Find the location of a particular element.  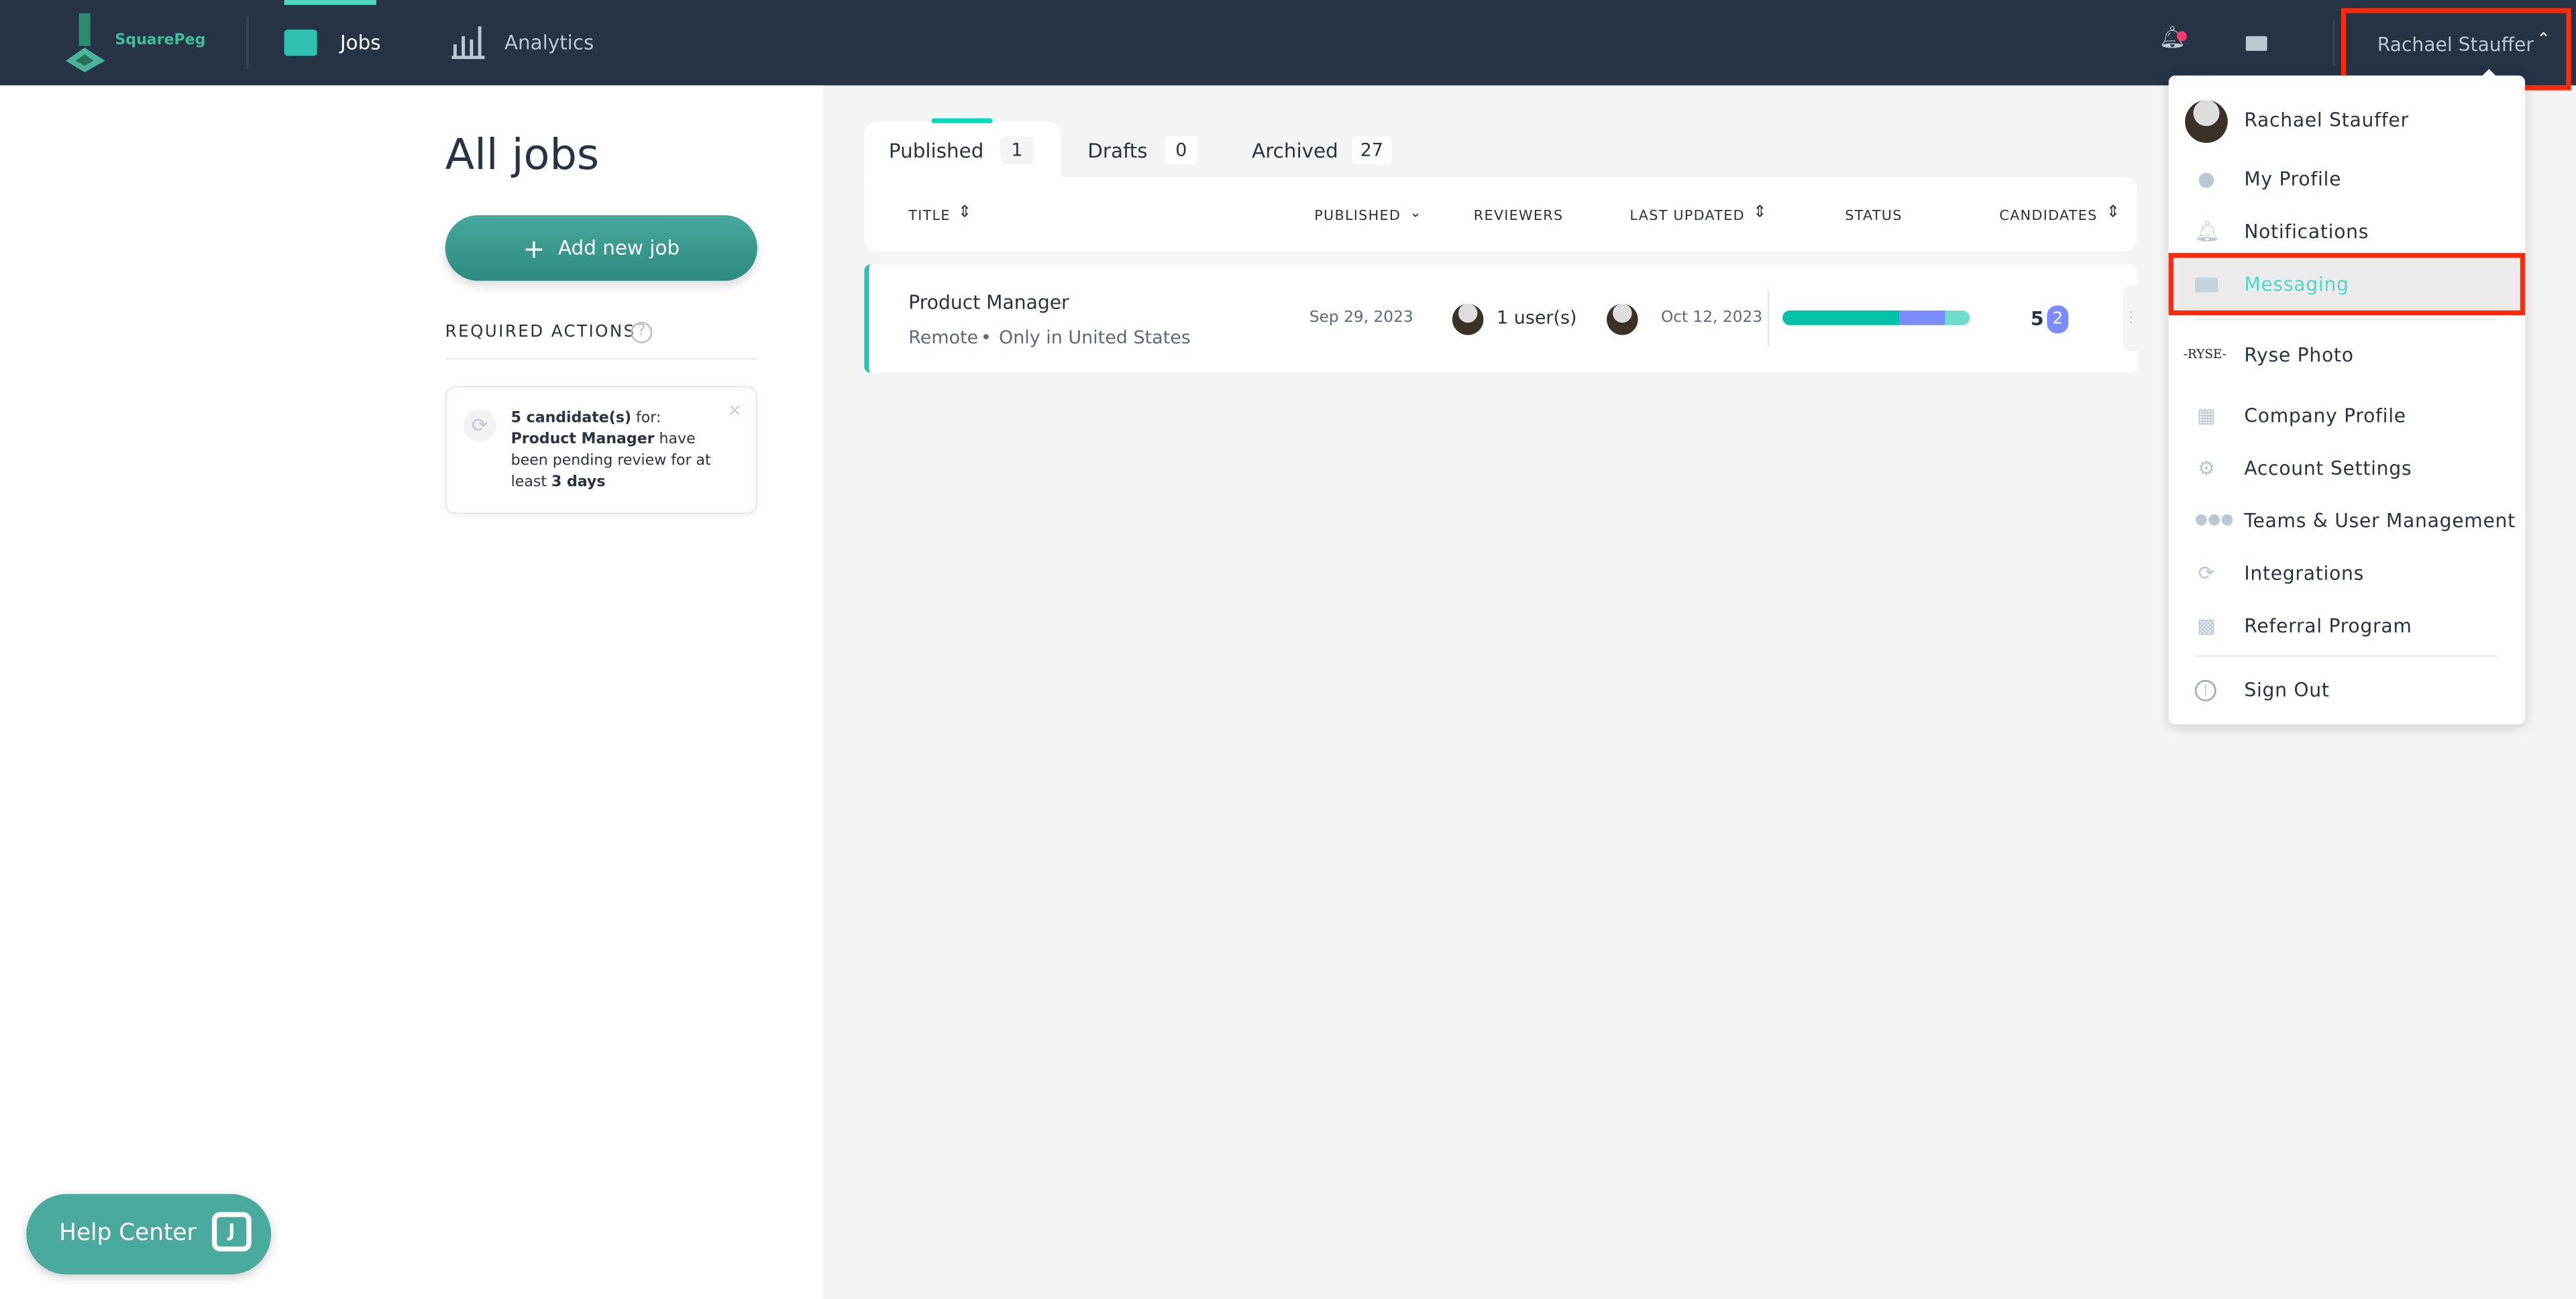

chevron-down-icon: ⌄ is located at coordinates (1415, 213).